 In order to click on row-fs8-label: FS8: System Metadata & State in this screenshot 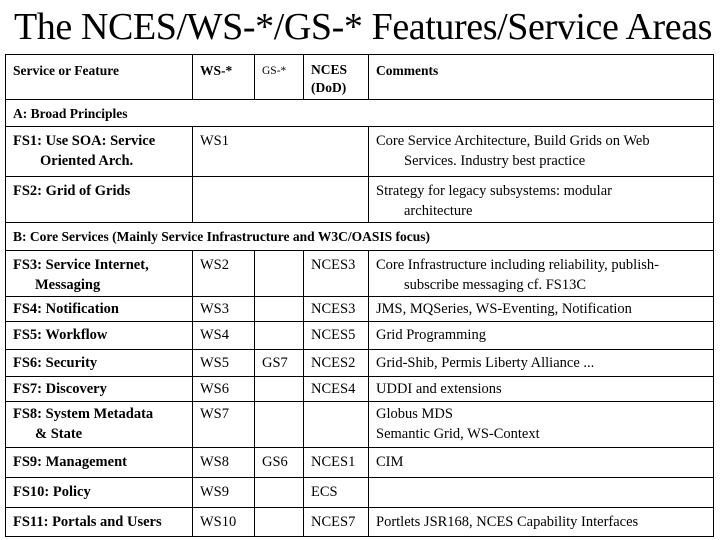, I will do `click(99, 424)`.